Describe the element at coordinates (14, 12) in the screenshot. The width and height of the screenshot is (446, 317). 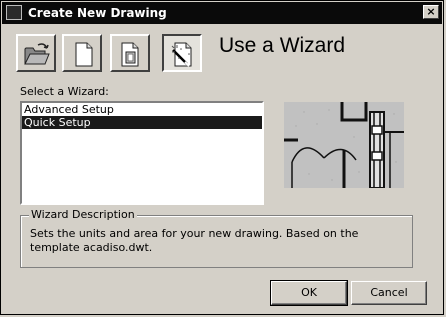
I see `autocad-app-icon` at that location.